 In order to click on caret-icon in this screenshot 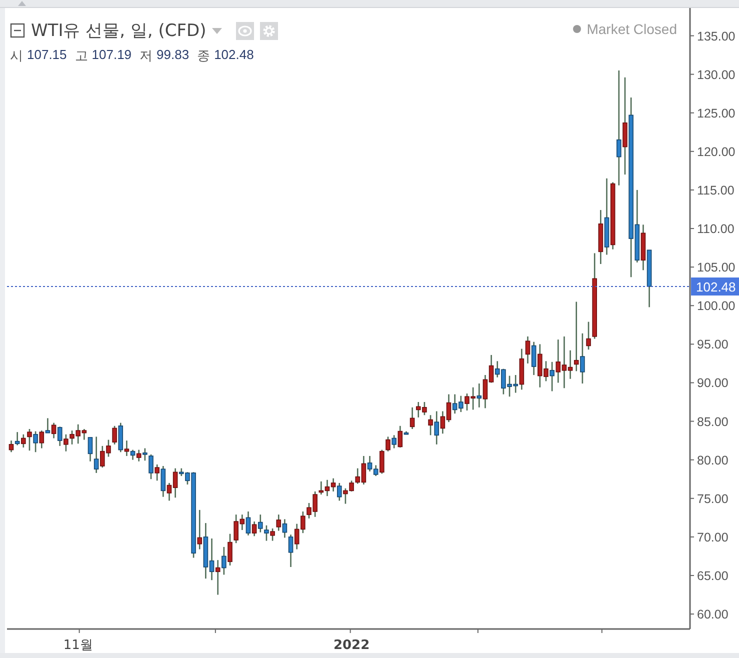, I will do `click(217, 31)`.